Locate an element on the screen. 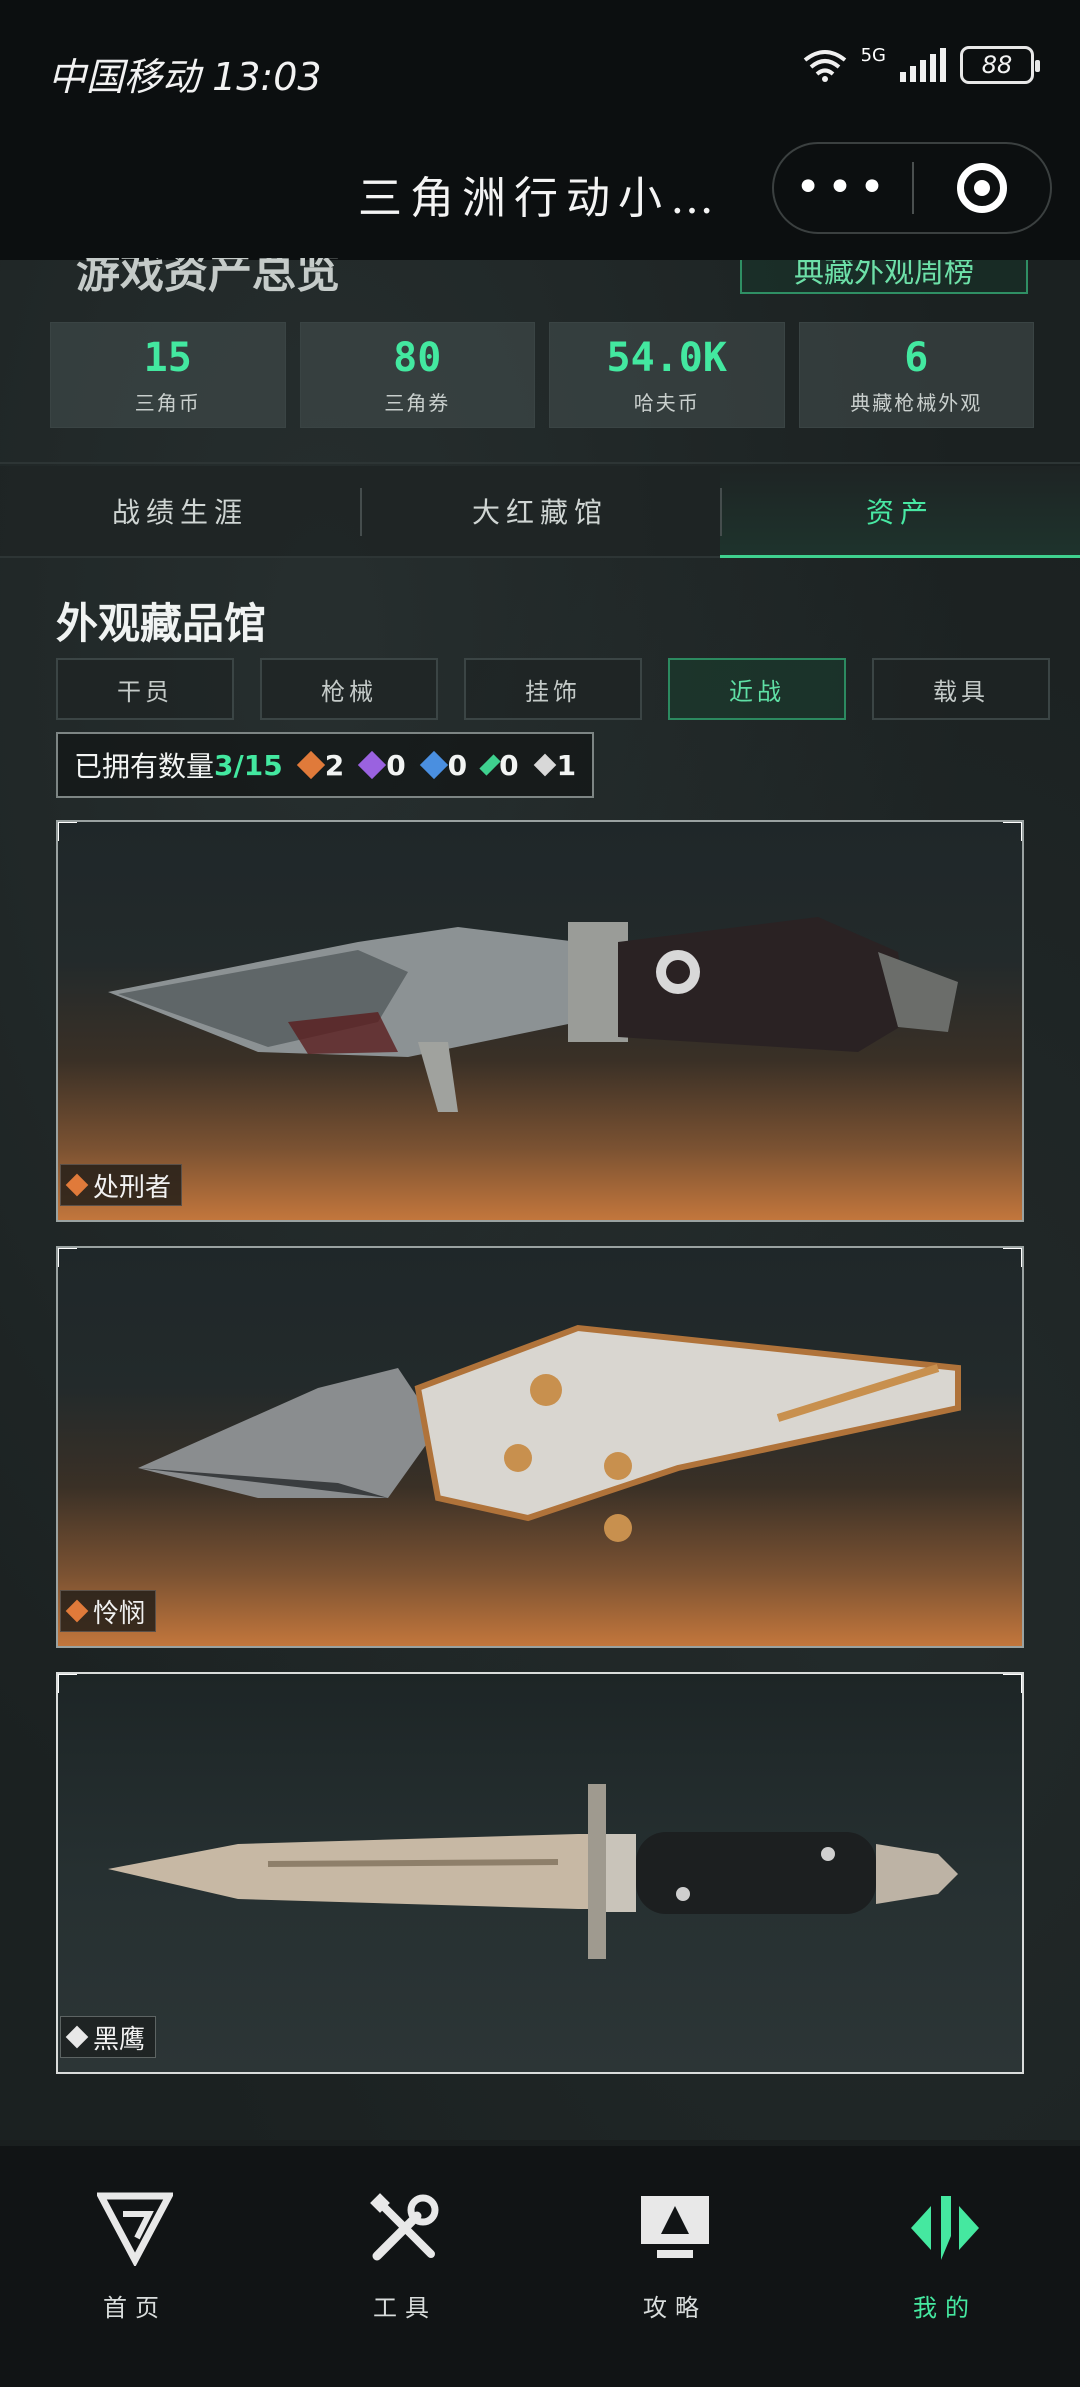  bottom-nav: 首页 工具 攻略 我的 is located at coordinates (540, 2266).